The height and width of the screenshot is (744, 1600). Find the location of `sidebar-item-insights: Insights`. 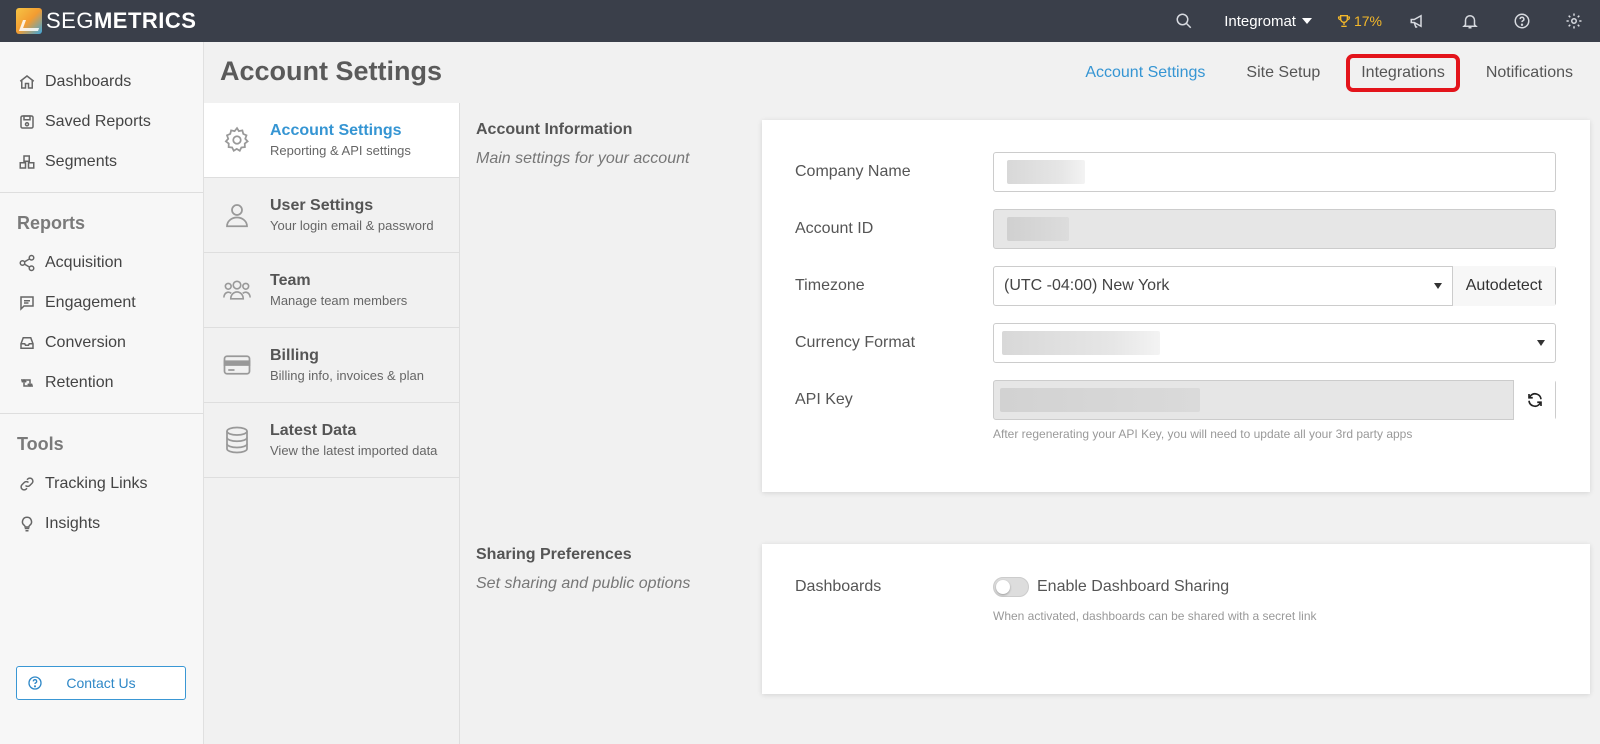

sidebar-item-insights: Insights is located at coordinates (101, 524).